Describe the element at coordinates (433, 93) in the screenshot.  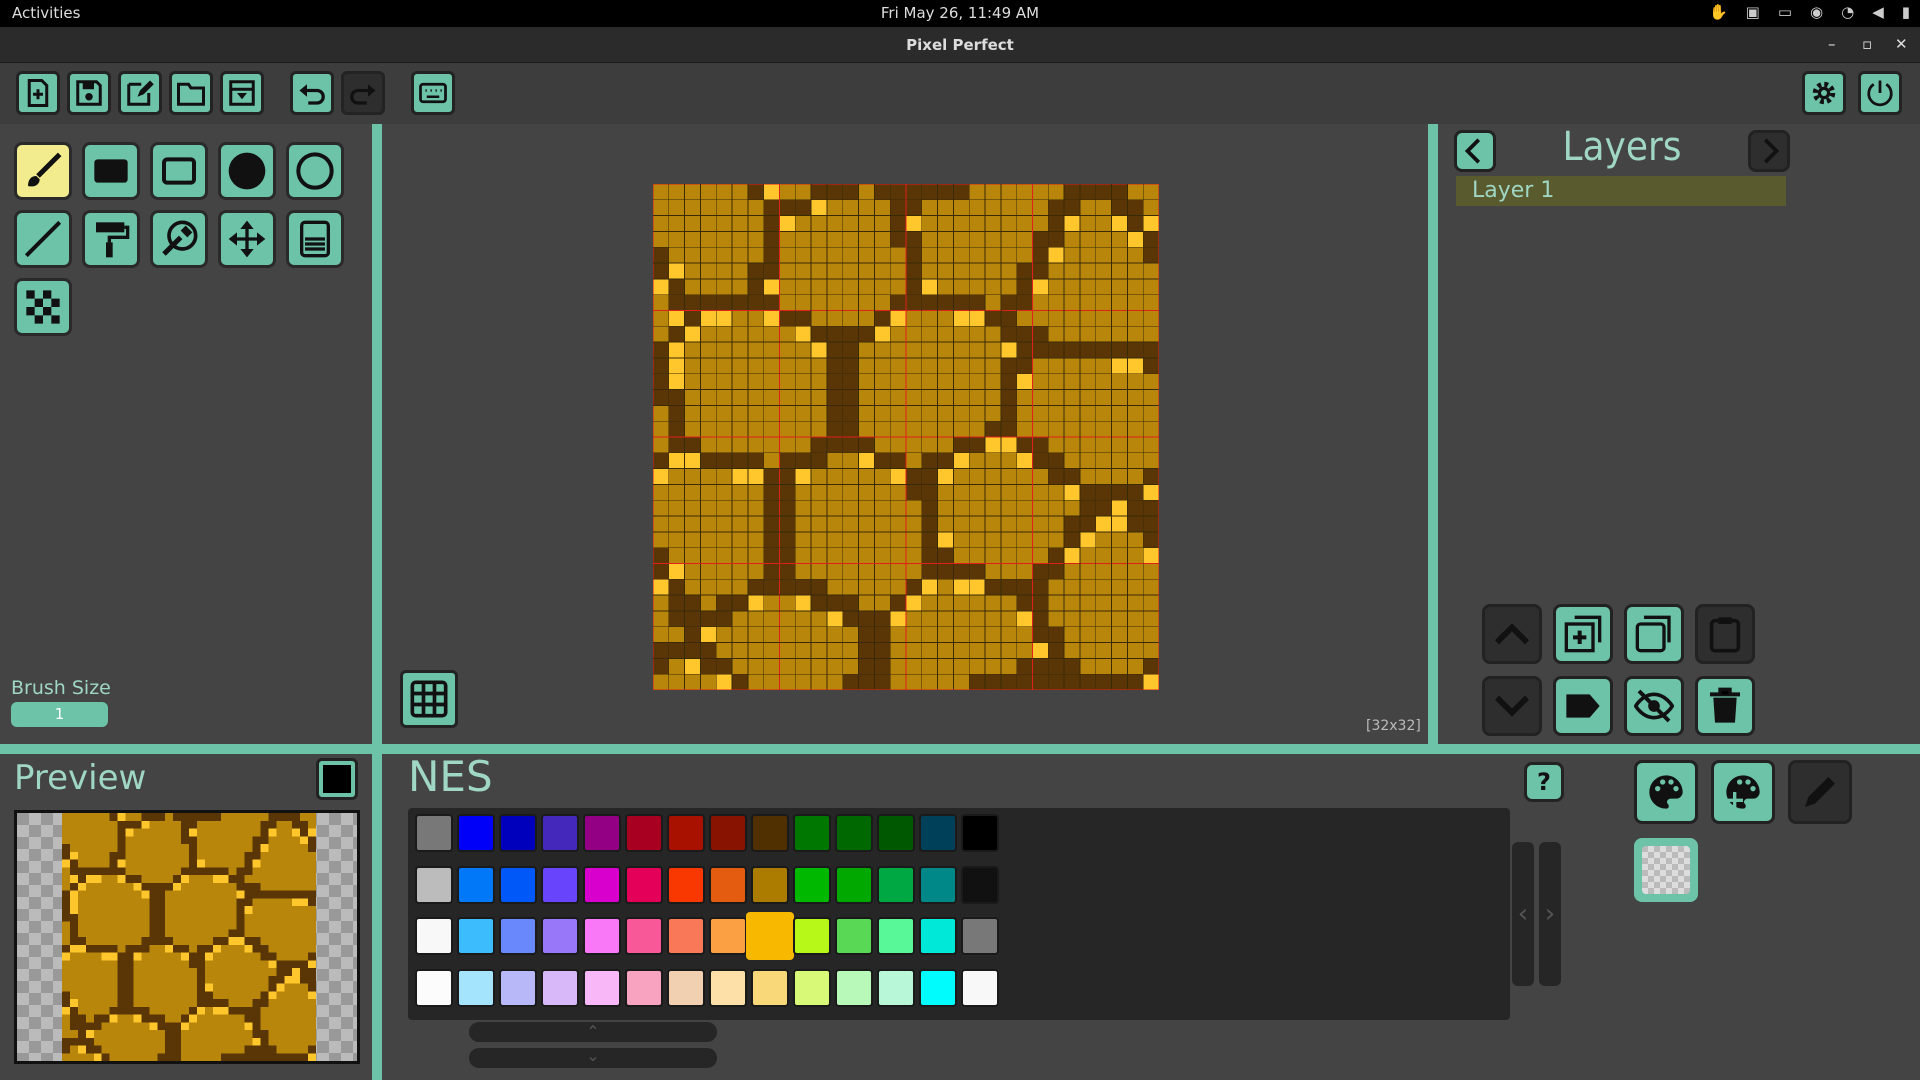
I see `keyboard-shortcuts-button` at that location.